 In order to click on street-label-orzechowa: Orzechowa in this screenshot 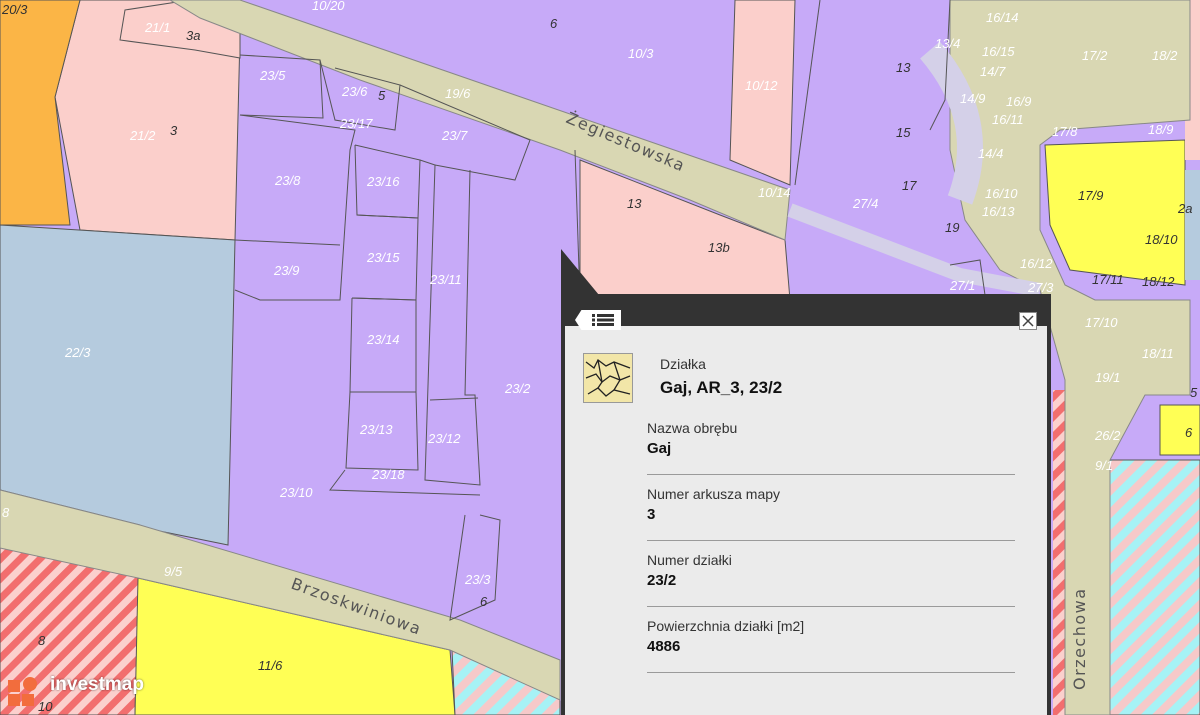, I will do `click(1079, 638)`.